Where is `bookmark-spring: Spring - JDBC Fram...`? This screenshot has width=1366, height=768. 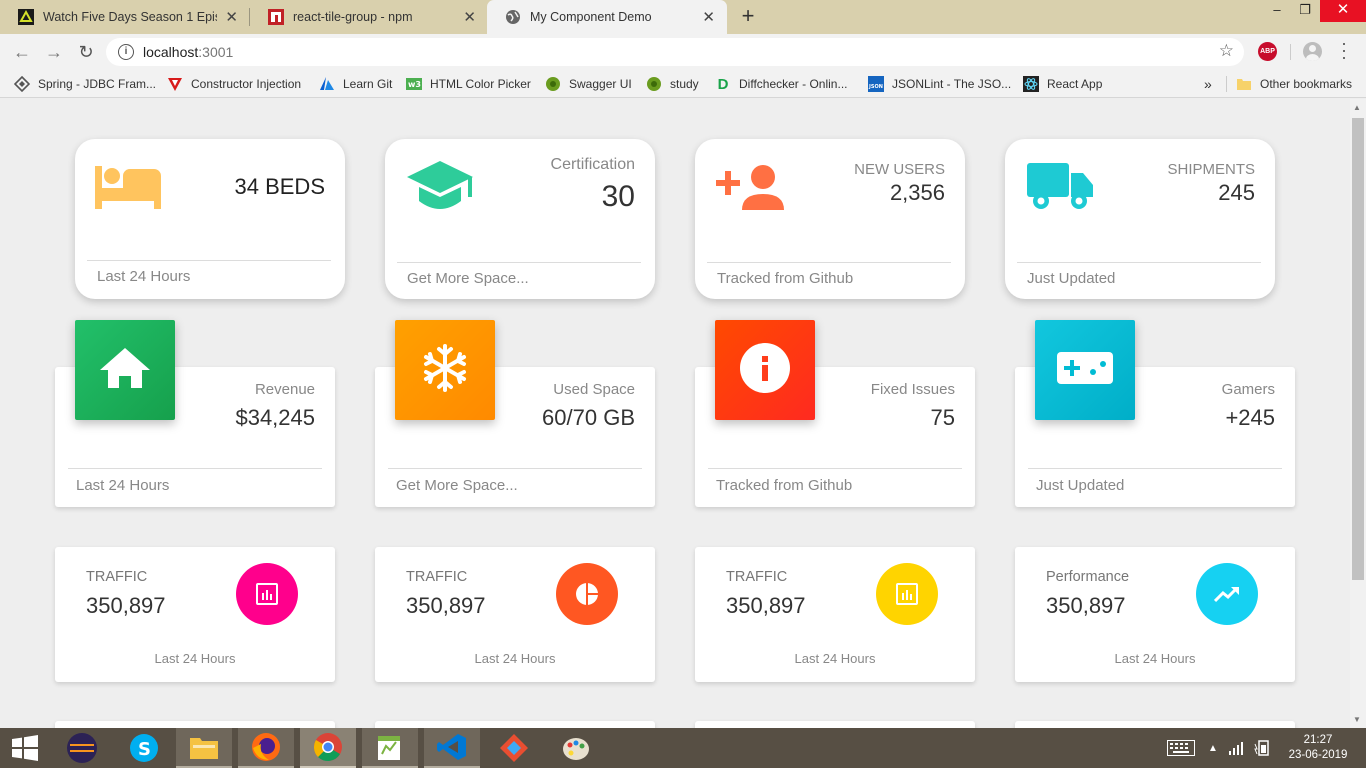
bookmark-spring: Spring - JDBC Fram... is located at coordinates (85, 84).